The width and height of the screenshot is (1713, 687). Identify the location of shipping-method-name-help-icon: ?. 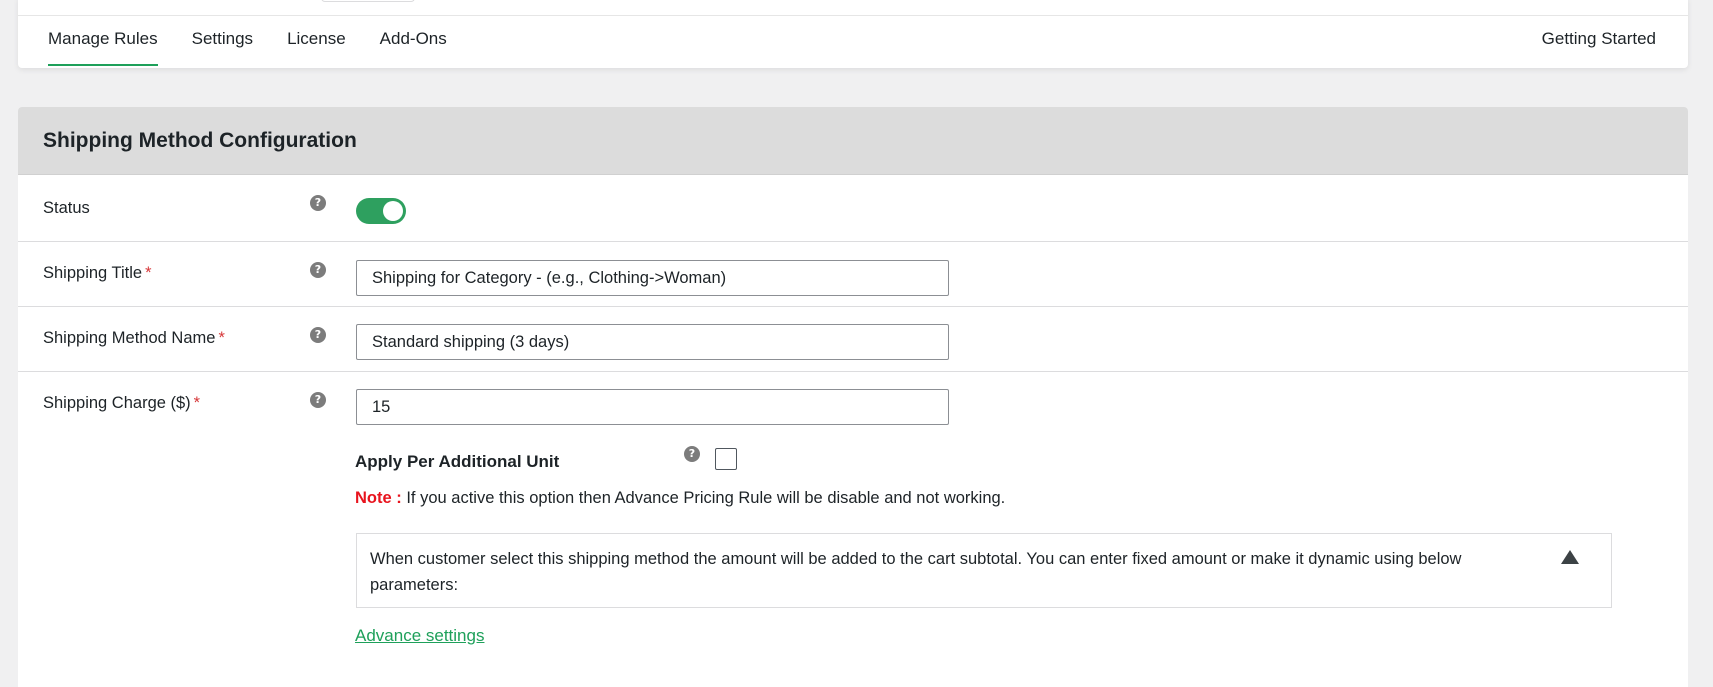
(318, 335).